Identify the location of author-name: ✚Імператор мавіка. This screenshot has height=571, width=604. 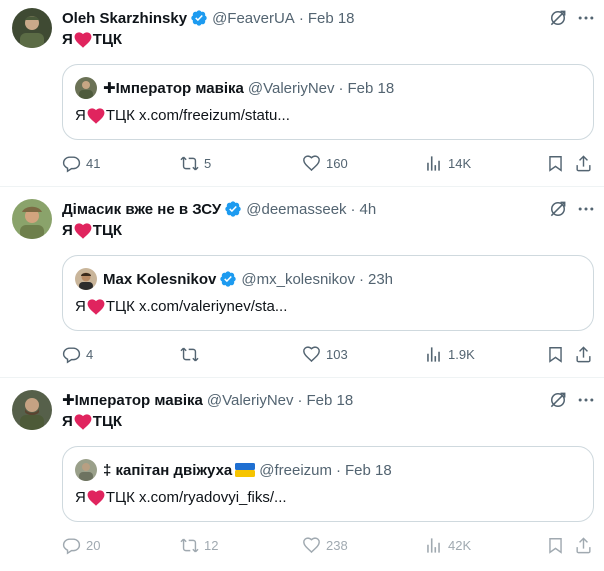
(132, 400).